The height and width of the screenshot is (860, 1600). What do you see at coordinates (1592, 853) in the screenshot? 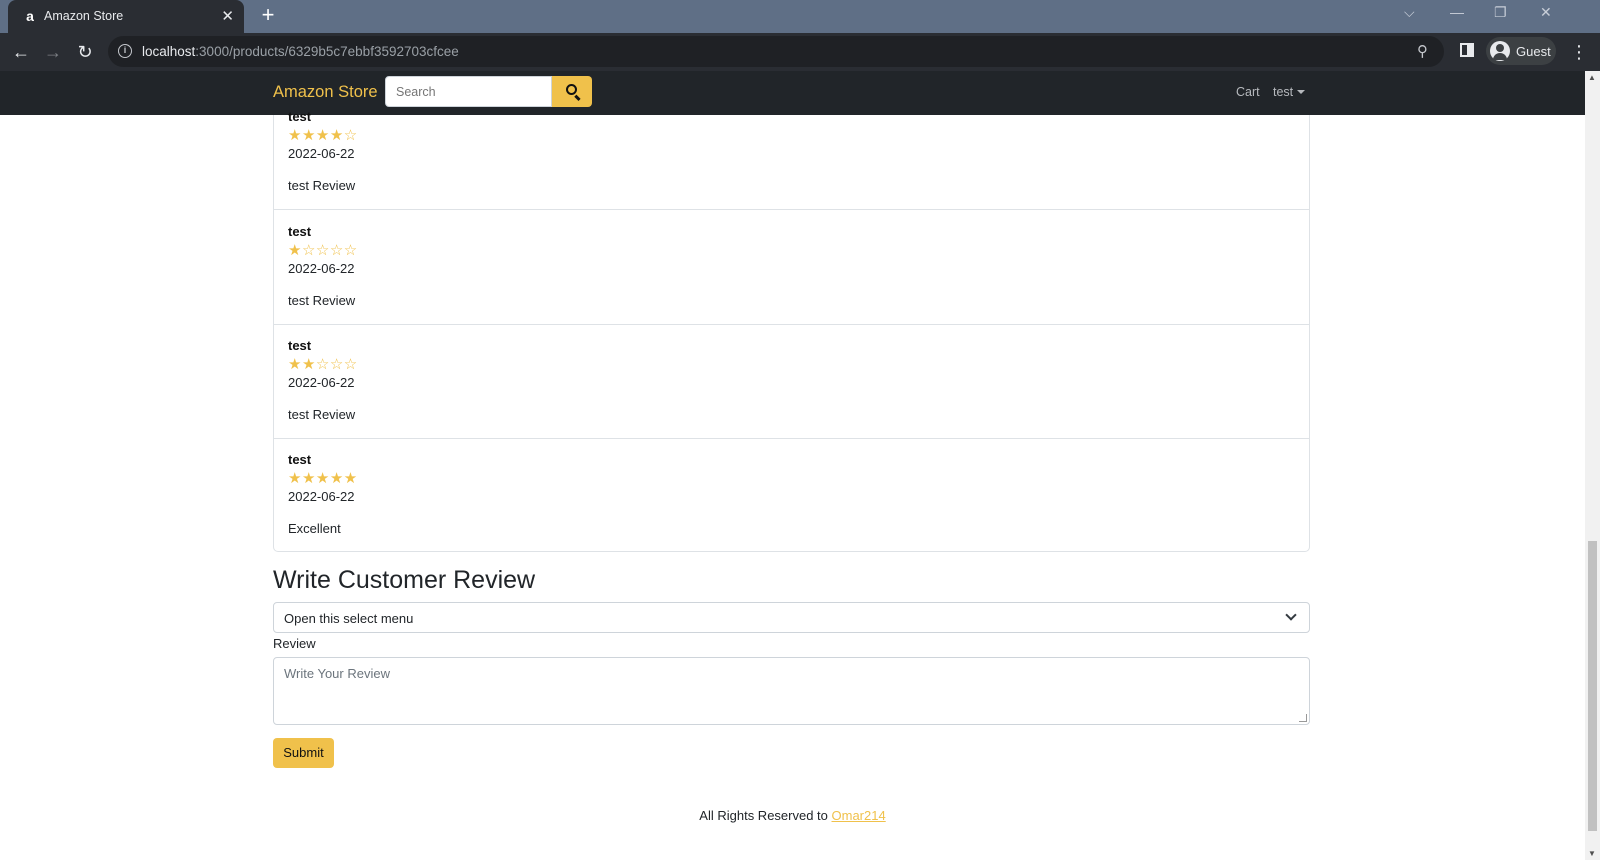
I see `scroll-down-icon: ▼` at bounding box center [1592, 853].